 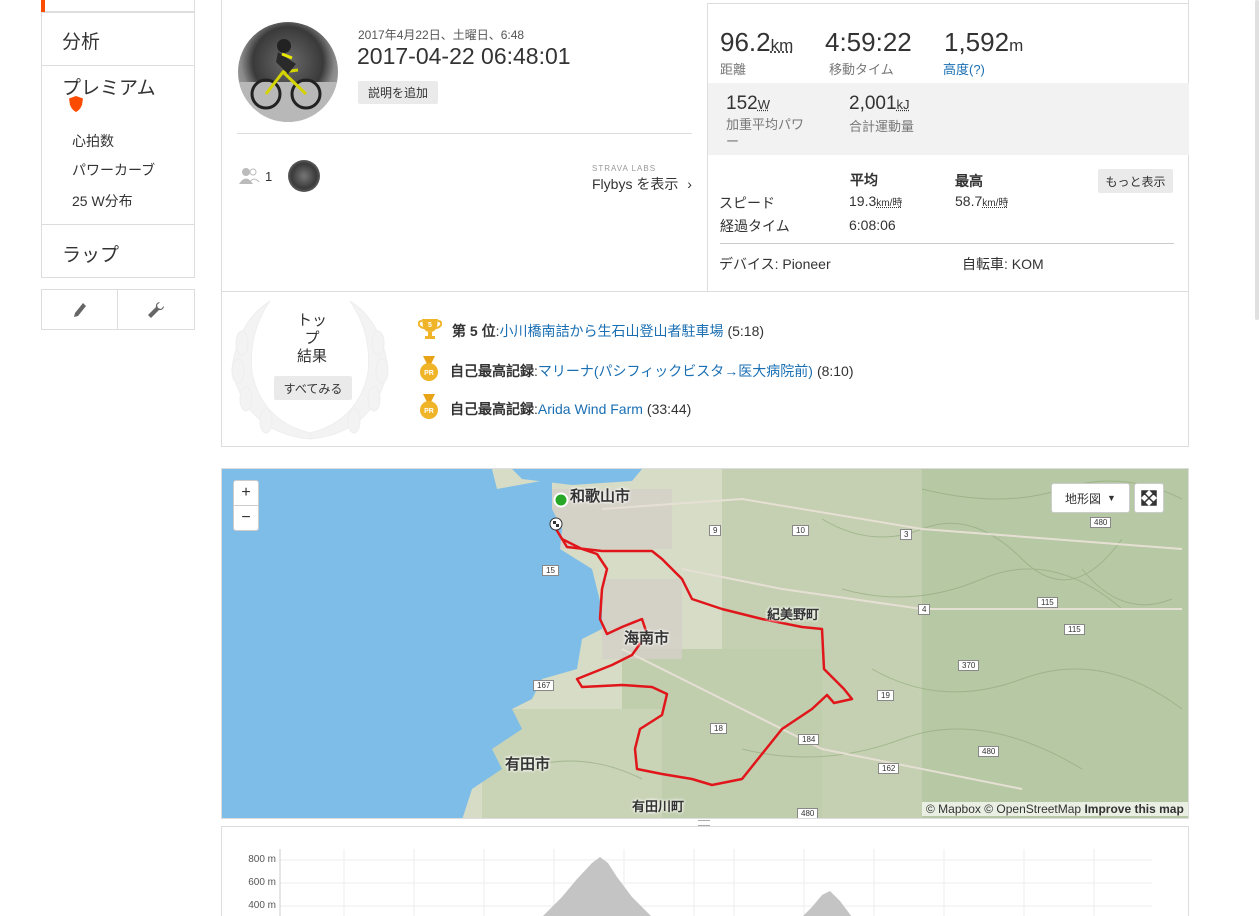 What do you see at coordinates (76, 104) in the screenshot?
I see `premium-shield-icon` at bounding box center [76, 104].